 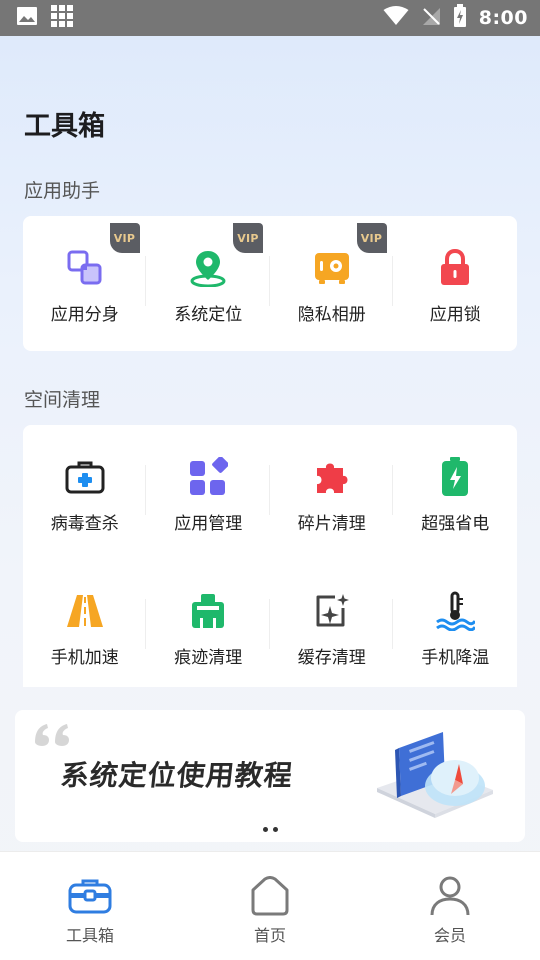 What do you see at coordinates (441, 775) in the screenshot?
I see `location-tutorial-illustration-icon` at bounding box center [441, 775].